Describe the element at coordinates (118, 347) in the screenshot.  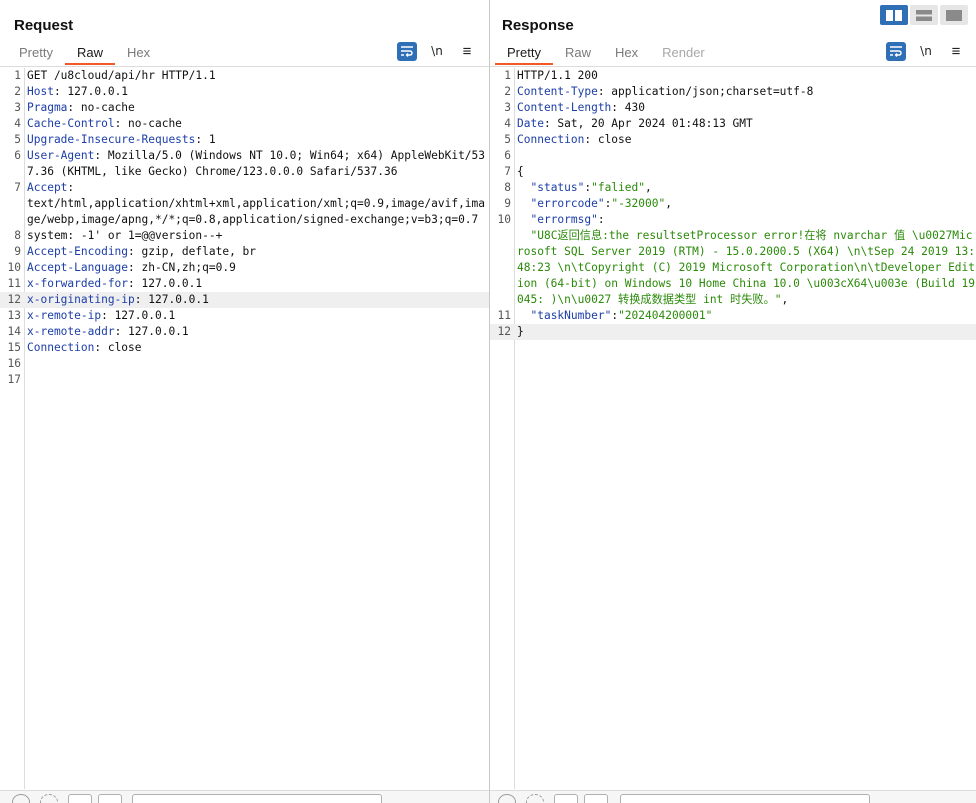
I see `header-value: : close` at that location.